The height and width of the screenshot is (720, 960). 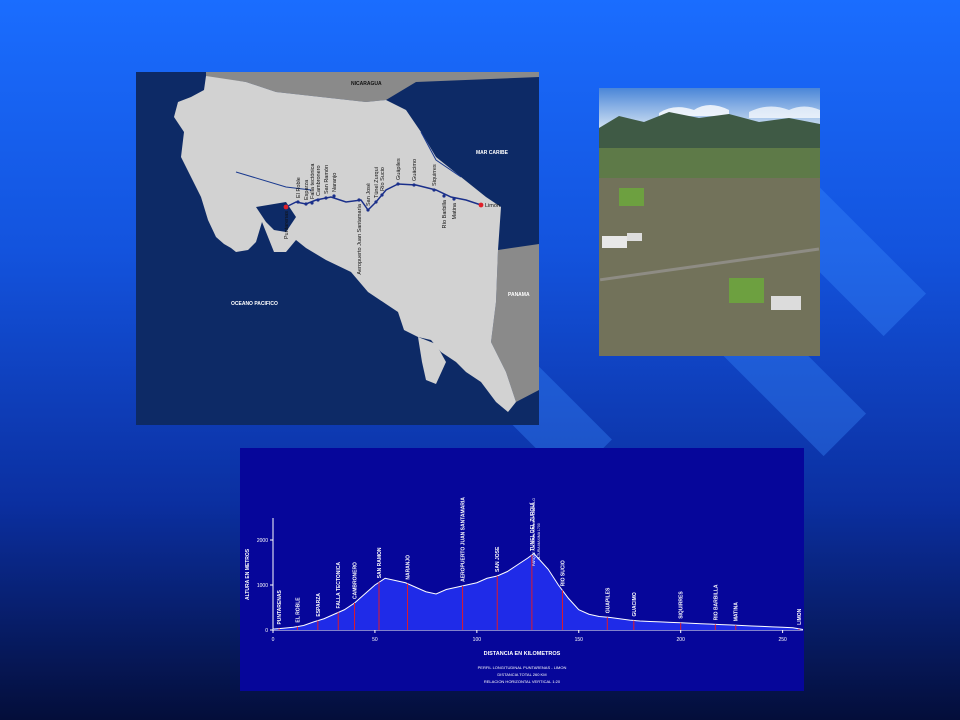 I want to click on station-label: AEROPUERTO JUAN SANTAMARIA, so click(x=464, y=539).